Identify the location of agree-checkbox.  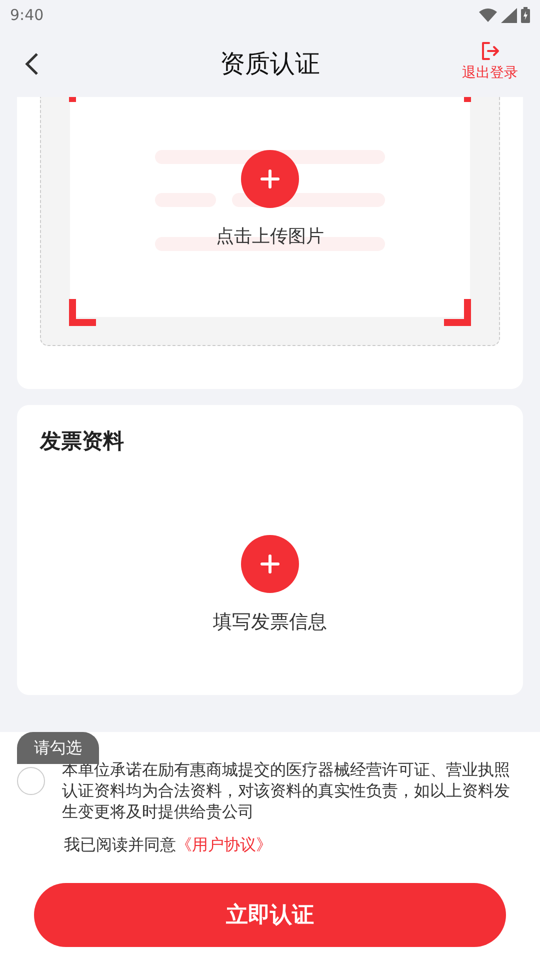
(31, 781).